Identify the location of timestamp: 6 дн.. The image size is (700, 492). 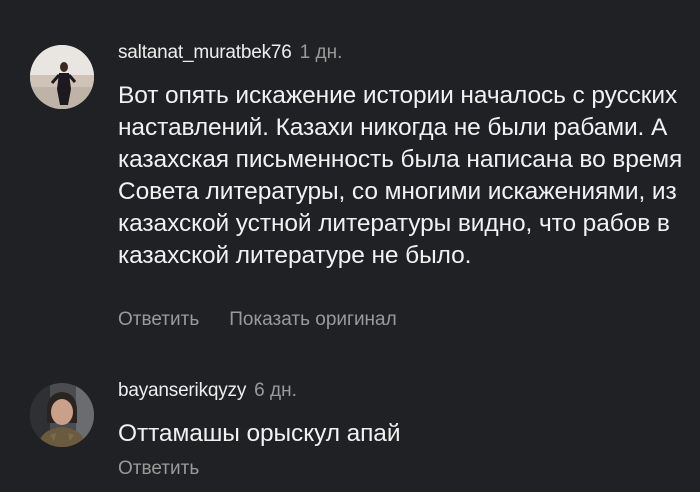
(275, 390).